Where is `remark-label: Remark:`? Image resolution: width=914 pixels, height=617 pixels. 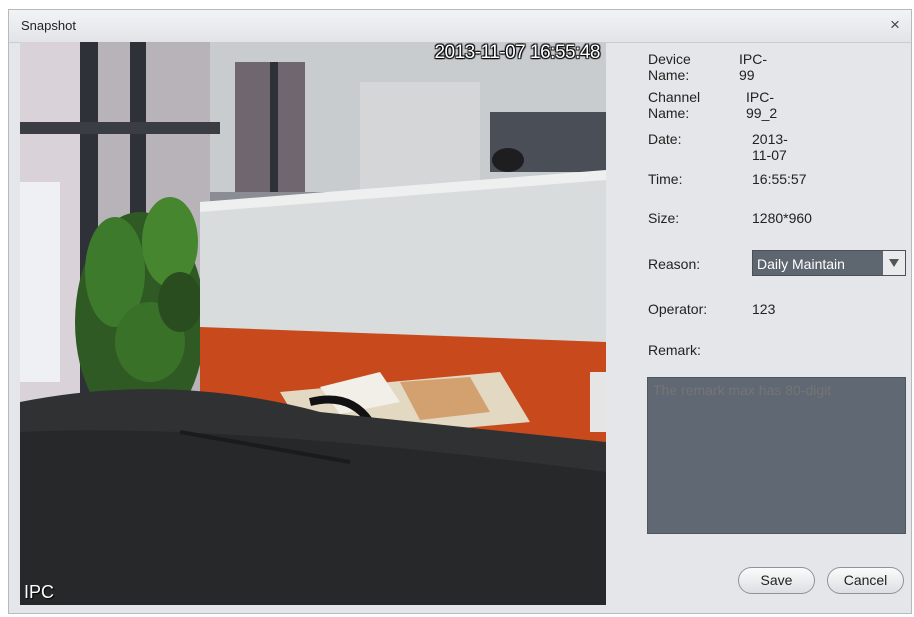
remark-label: Remark: is located at coordinates (674, 350).